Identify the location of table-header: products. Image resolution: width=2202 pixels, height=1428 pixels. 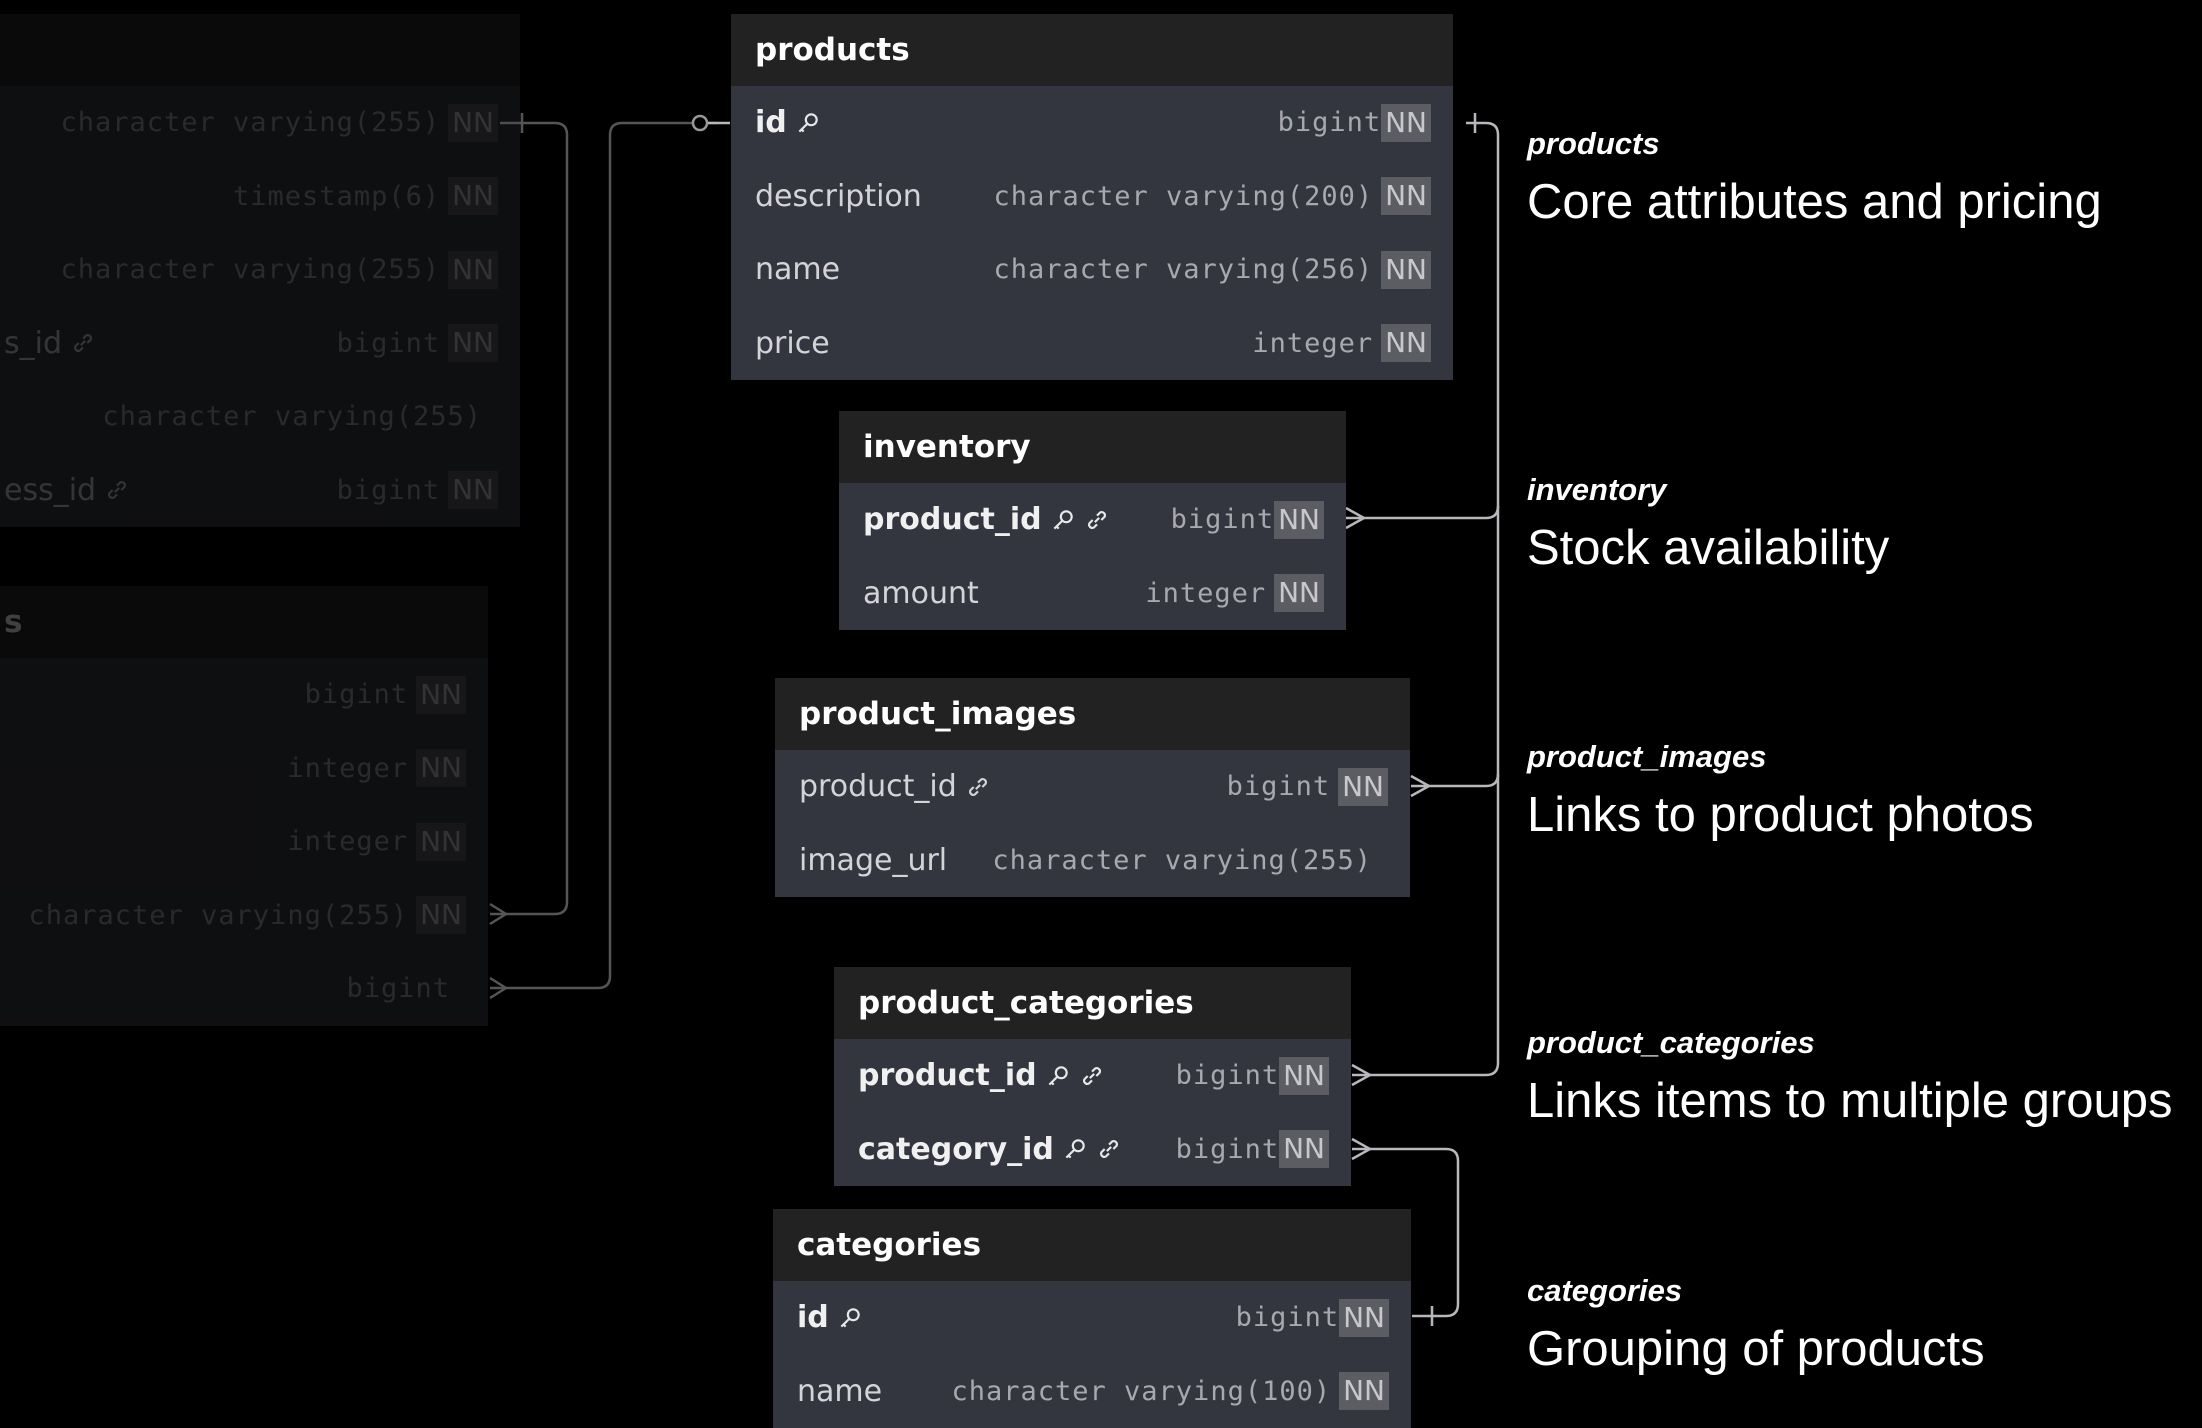
(1092, 50).